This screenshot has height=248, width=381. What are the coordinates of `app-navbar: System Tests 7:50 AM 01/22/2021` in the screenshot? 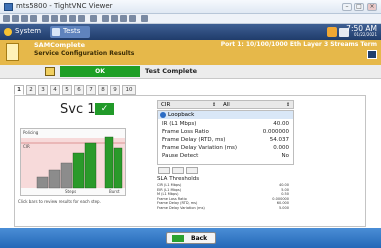 It's located at (190, 32).